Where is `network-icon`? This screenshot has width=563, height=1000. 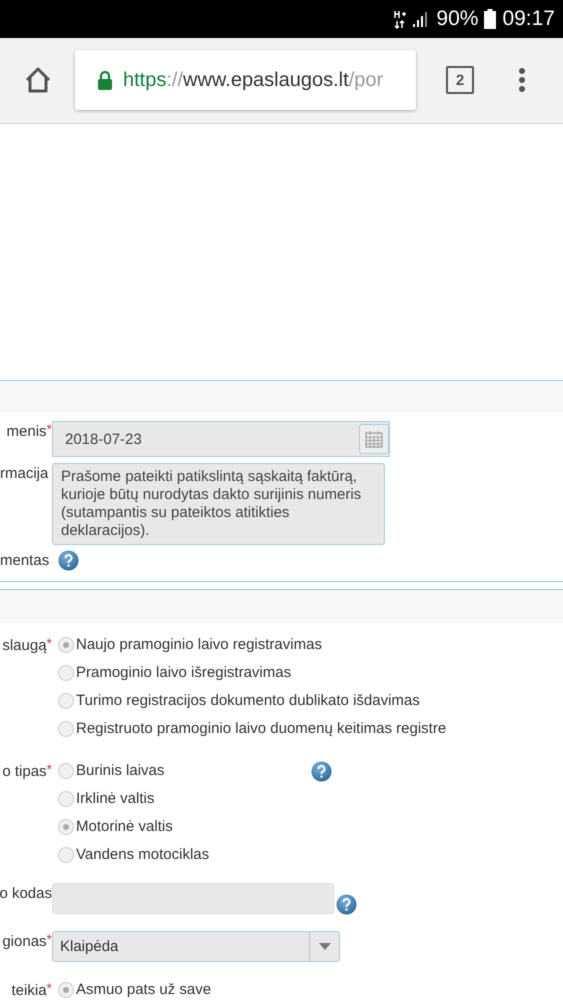
network-icon is located at coordinates (400, 18).